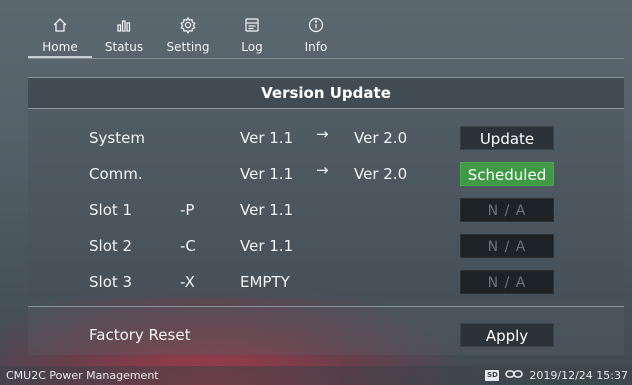 The width and height of the screenshot is (632, 385). I want to click on row-name: Slot 2, so click(111, 246).